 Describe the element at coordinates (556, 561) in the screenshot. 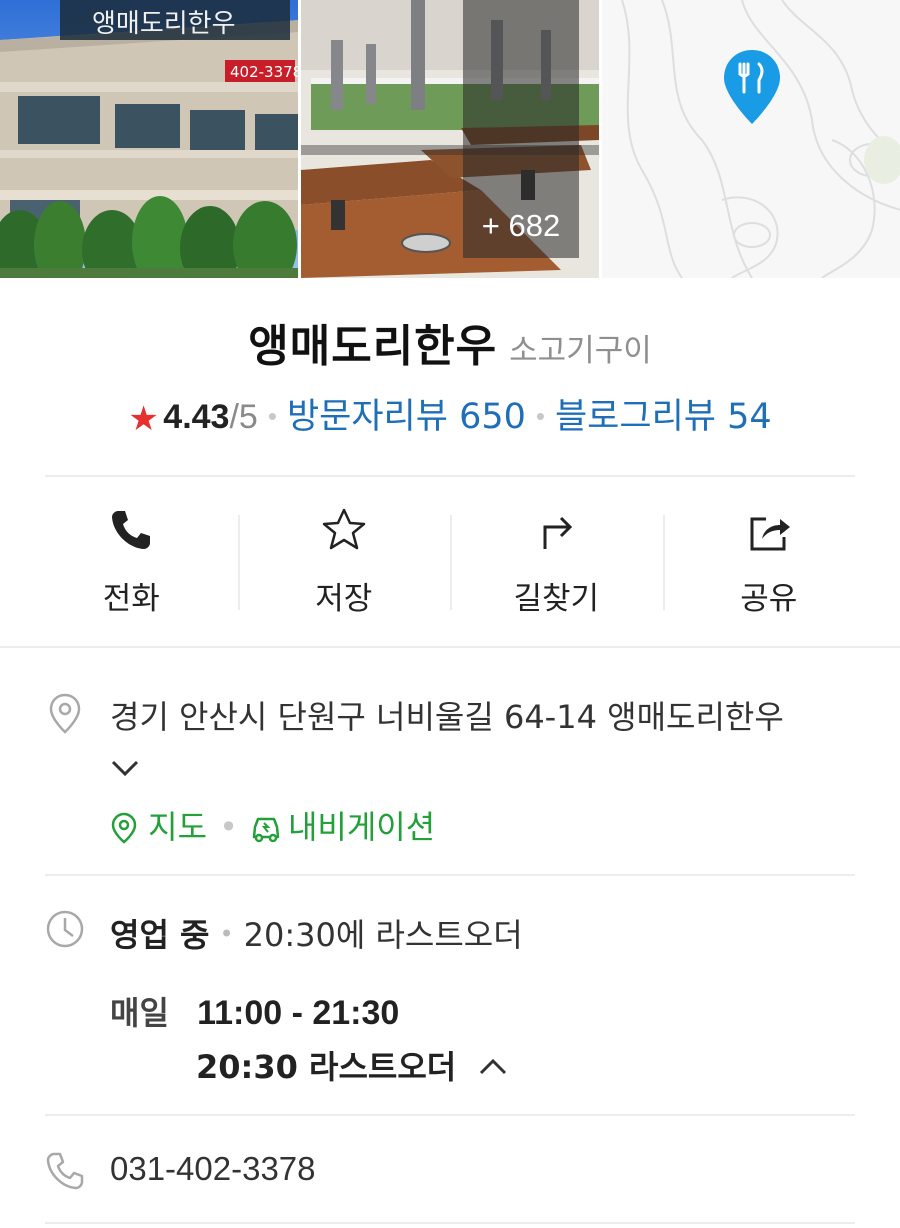

I see `directions-button: 길찾기` at that location.